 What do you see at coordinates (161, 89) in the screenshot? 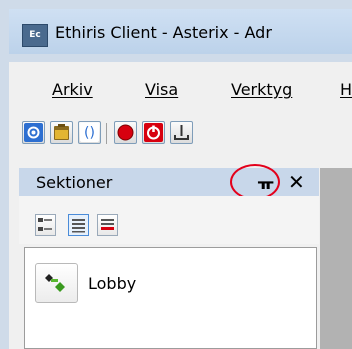
I see `menu-visa: Visa` at bounding box center [161, 89].